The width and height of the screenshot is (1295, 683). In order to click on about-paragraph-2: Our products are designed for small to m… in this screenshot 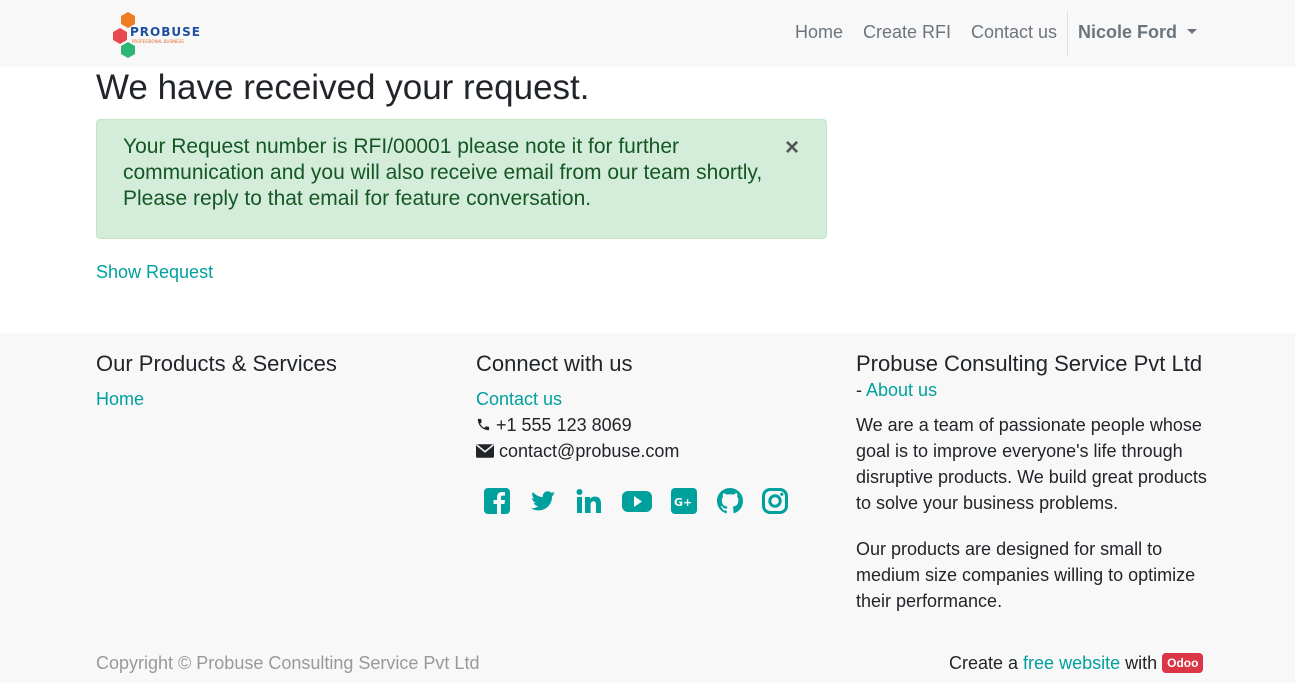, I will do `click(1026, 575)`.